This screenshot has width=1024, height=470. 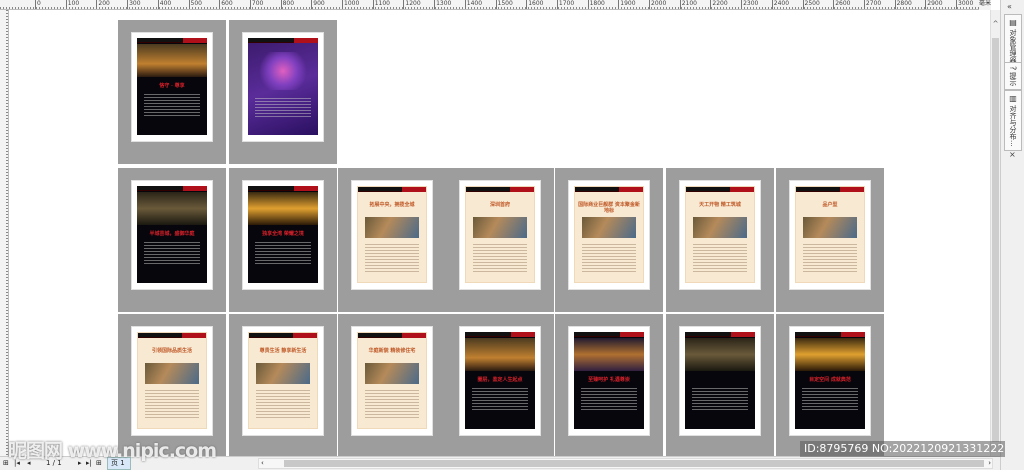 I want to click on page-thumbnail: 拓展中央，拥揽全城, so click(x=392, y=240).